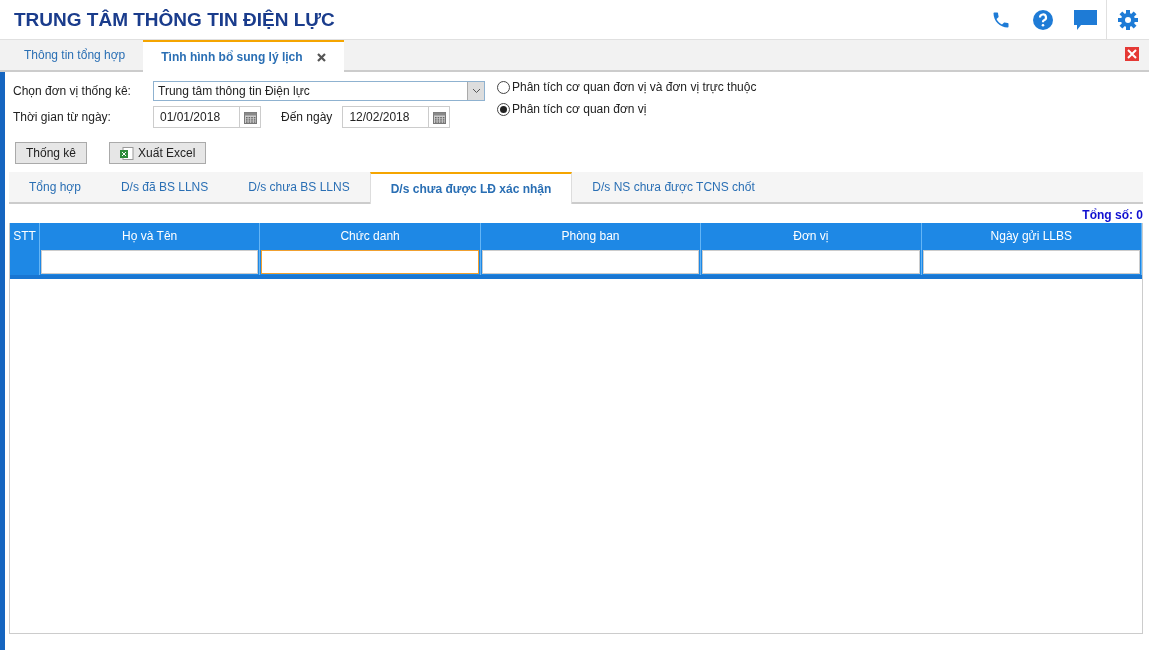  I want to click on chat-icon, so click(1085, 19).